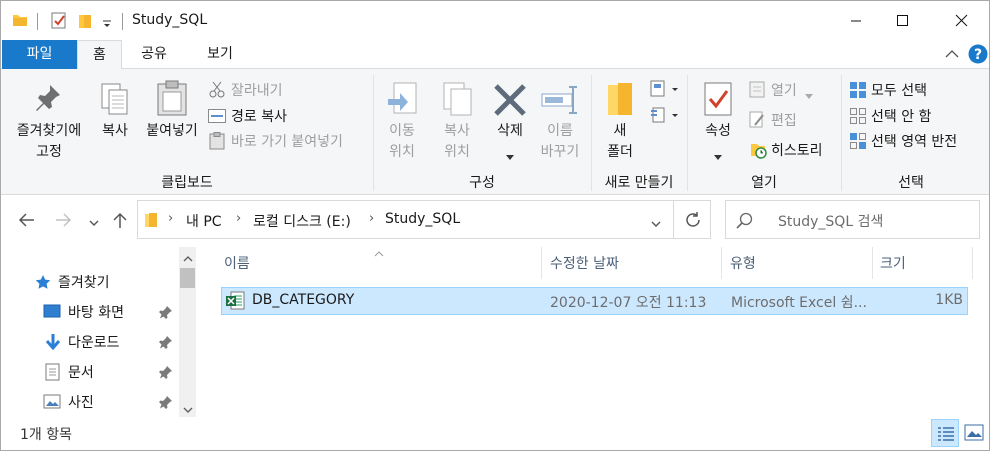 Image resolution: width=990 pixels, height=451 pixels. I want to click on ribbon-collapse-icon, so click(952, 55).